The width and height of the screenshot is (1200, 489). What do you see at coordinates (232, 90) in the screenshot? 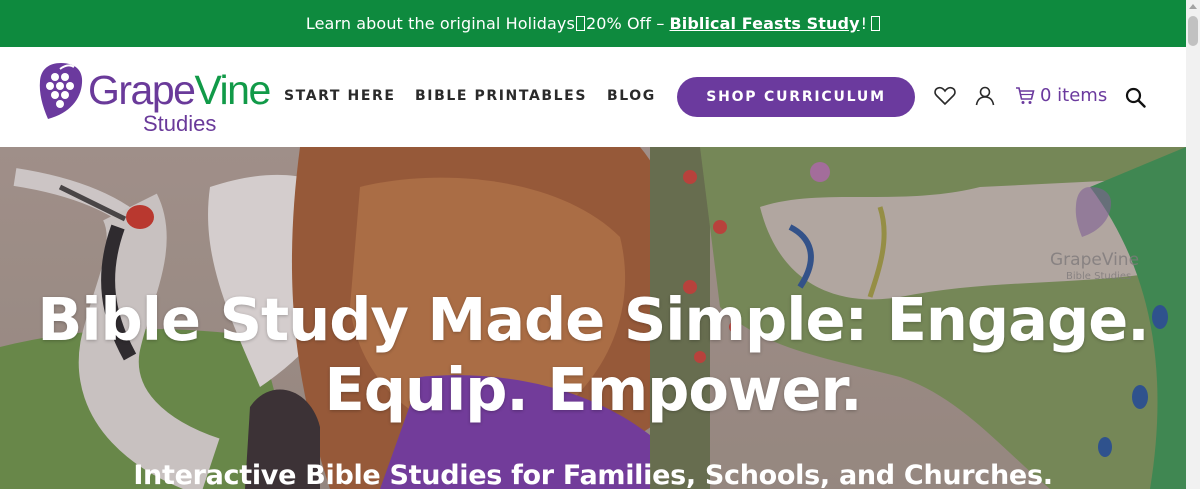
I see `logo-word-vine: Vine` at bounding box center [232, 90].